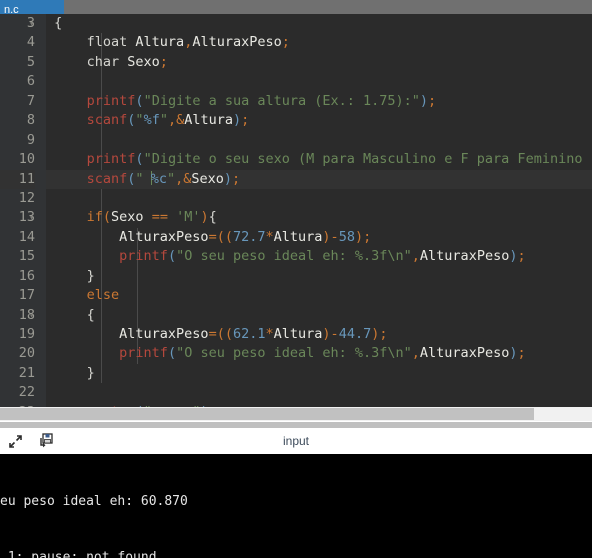 The width and height of the screenshot is (592, 558). What do you see at coordinates (30, 139) in the screenshot?
I see `line-number: 9` at bounding box center [30, 139].